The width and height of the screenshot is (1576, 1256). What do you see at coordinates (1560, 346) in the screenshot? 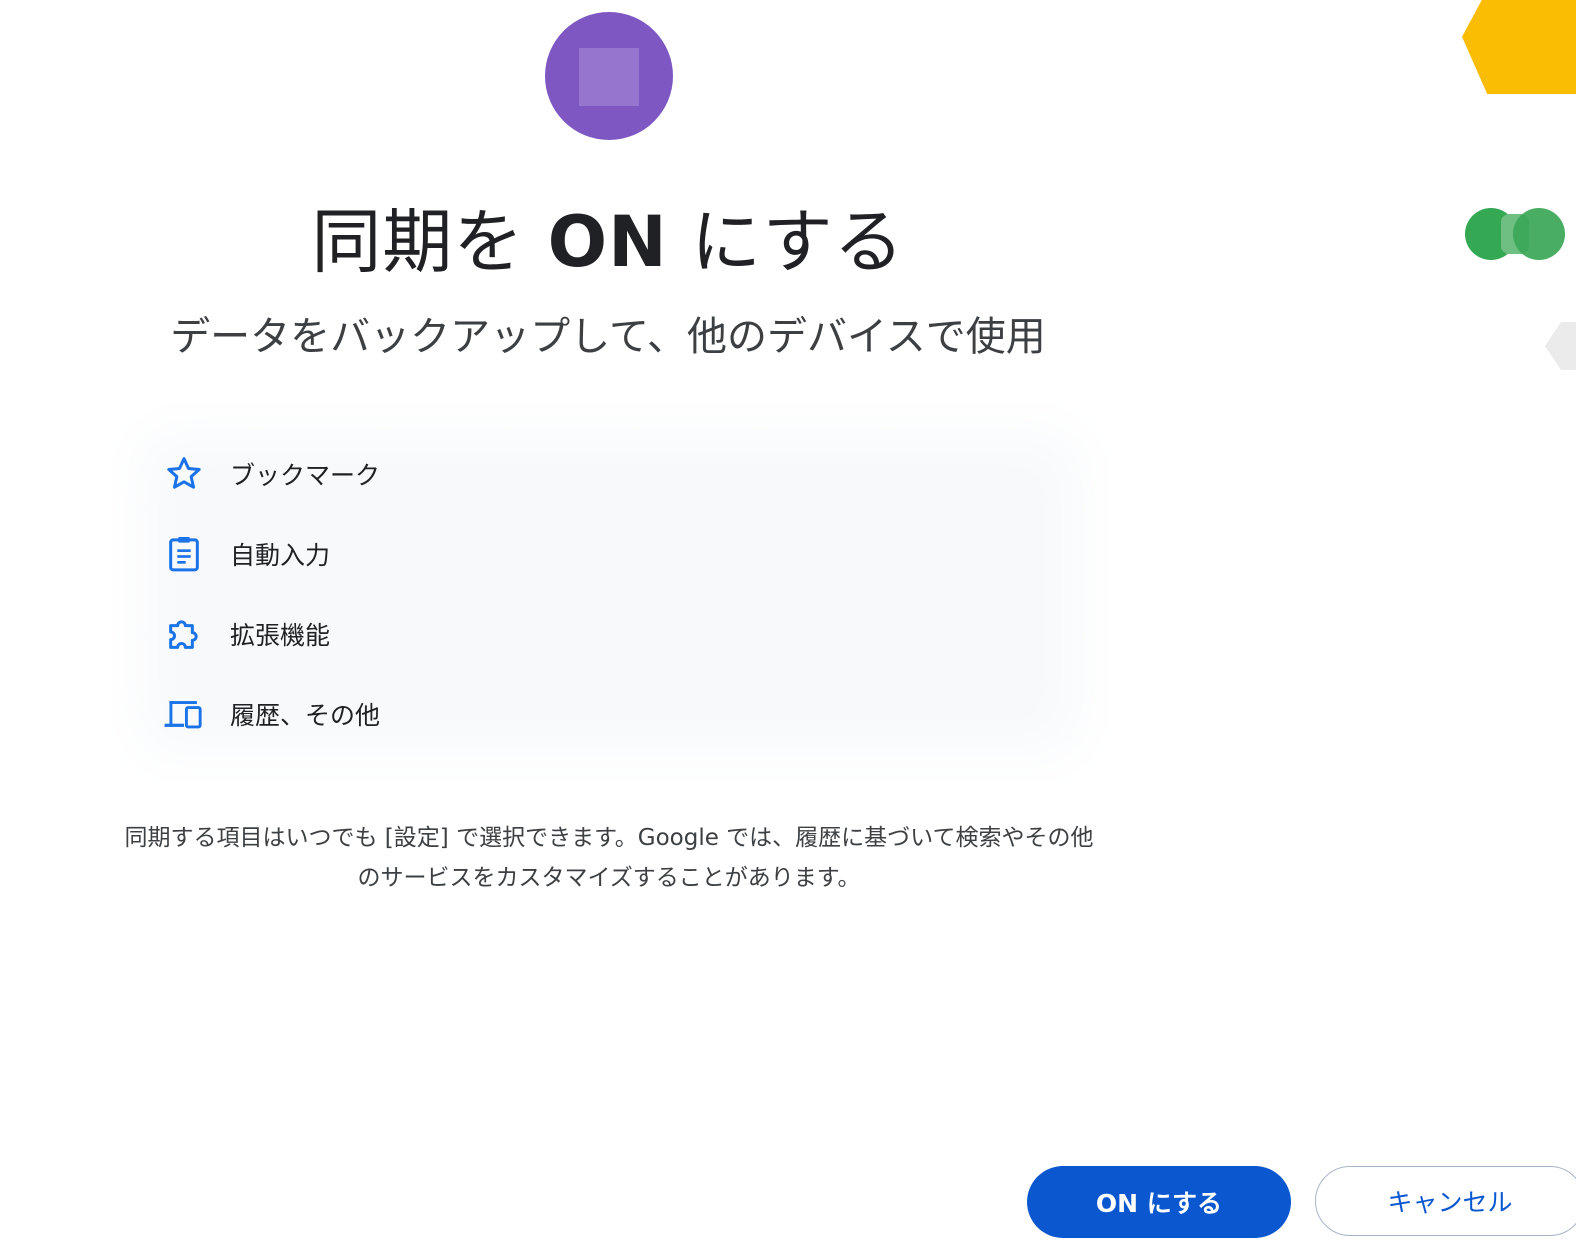
I see `decorative-grey-shape` at bounding box center [1560, 346].